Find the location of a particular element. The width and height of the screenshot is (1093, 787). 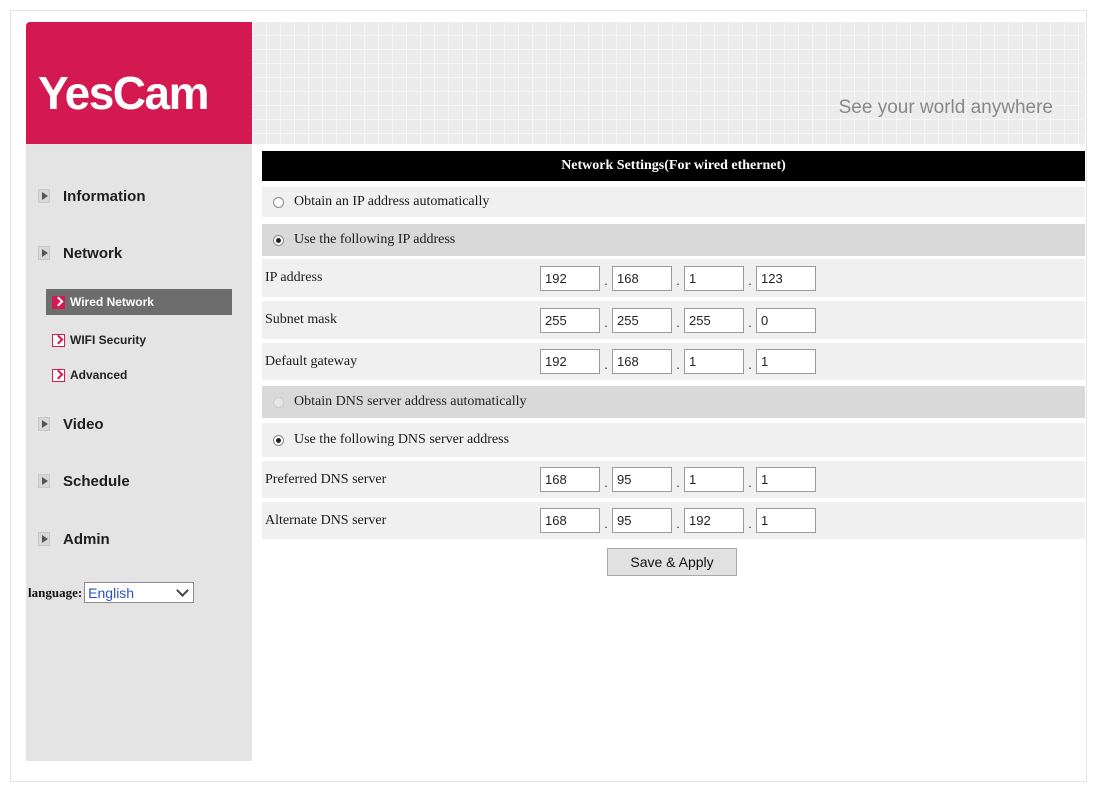

ip-manual-label: Use the following IP address is located at coordinates (375, 239).